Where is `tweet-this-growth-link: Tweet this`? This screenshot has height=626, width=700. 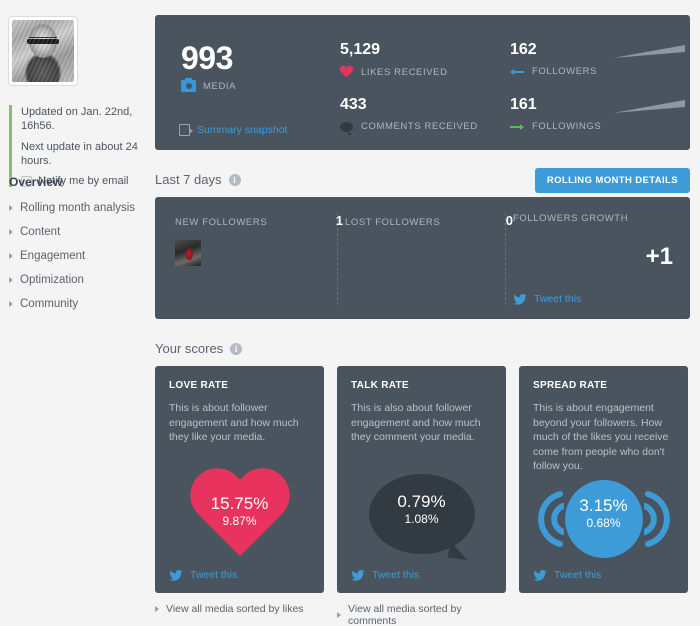 tweet-this-growth-link: Tweet this is located at coordinates (547, 299).